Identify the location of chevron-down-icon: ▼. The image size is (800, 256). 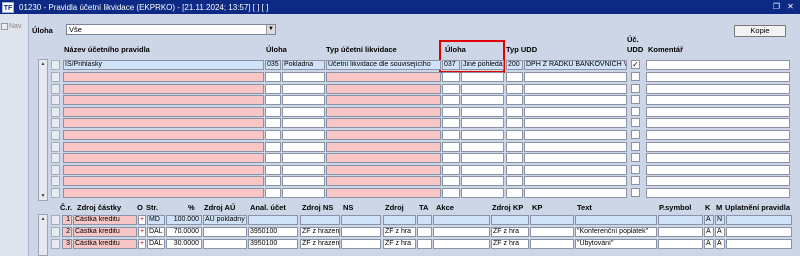
(270, 29).